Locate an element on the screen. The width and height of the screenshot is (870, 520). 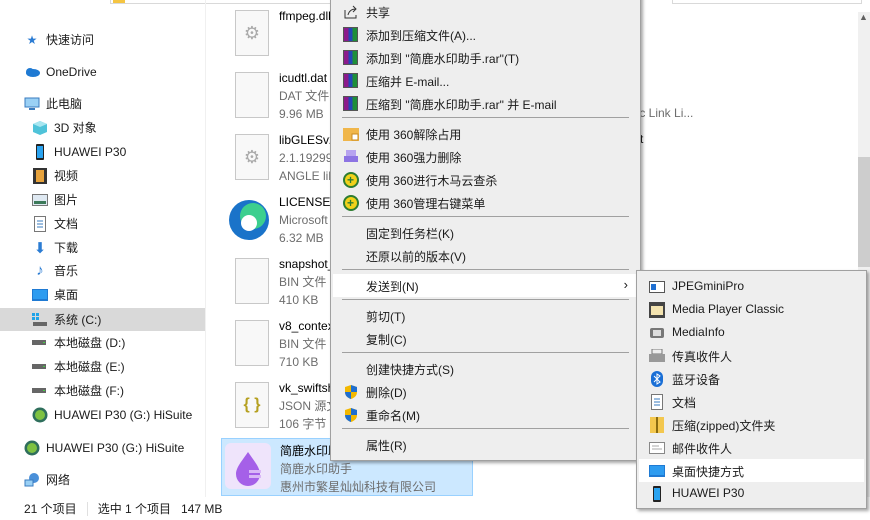
sidebar-item-drive-e: 本地磁盘 (E:) is located at coordinates (102, 366).